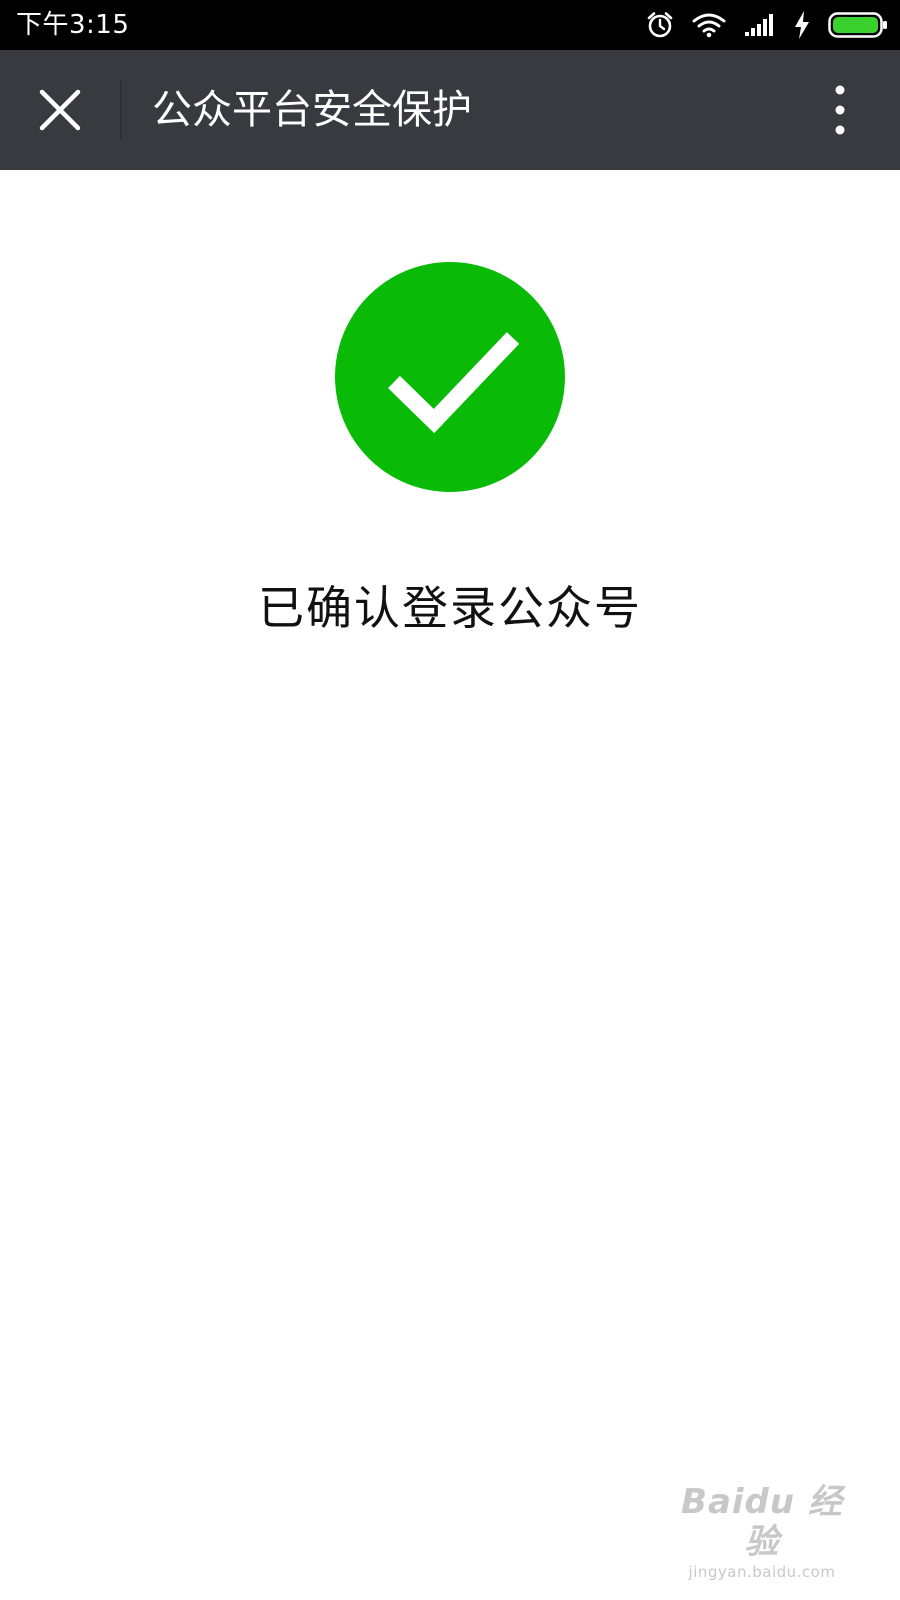 The height and width of the screenshot is (1600, 900). Describe the element at coordinates (762, 1522) in the screenshot. I see `watermark-logo: Baidu 经验` at that location.